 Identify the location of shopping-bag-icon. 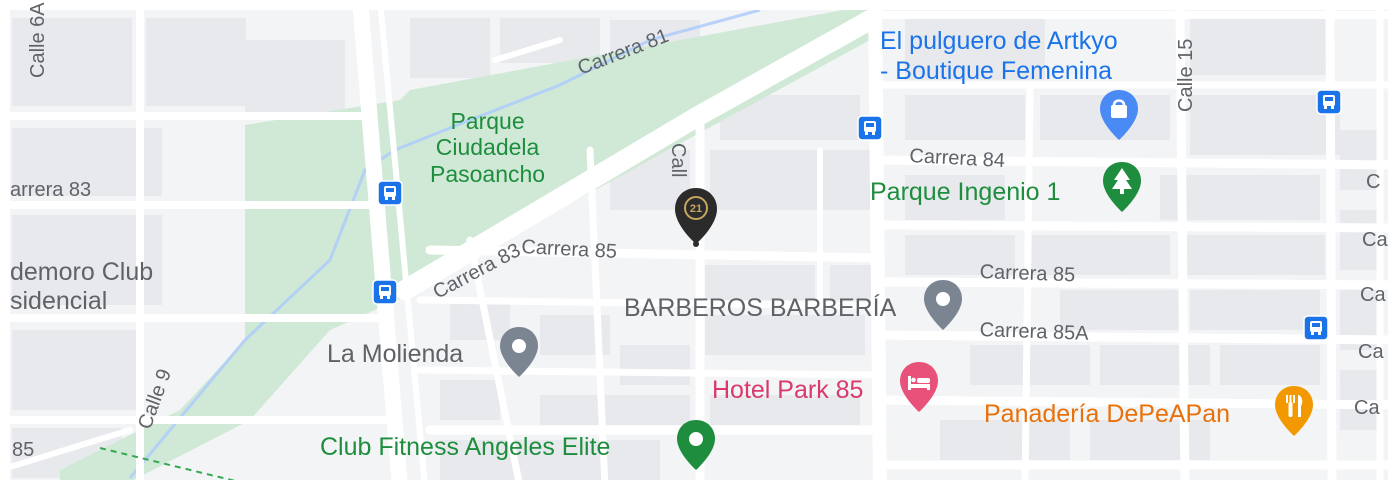
(1119, 115).